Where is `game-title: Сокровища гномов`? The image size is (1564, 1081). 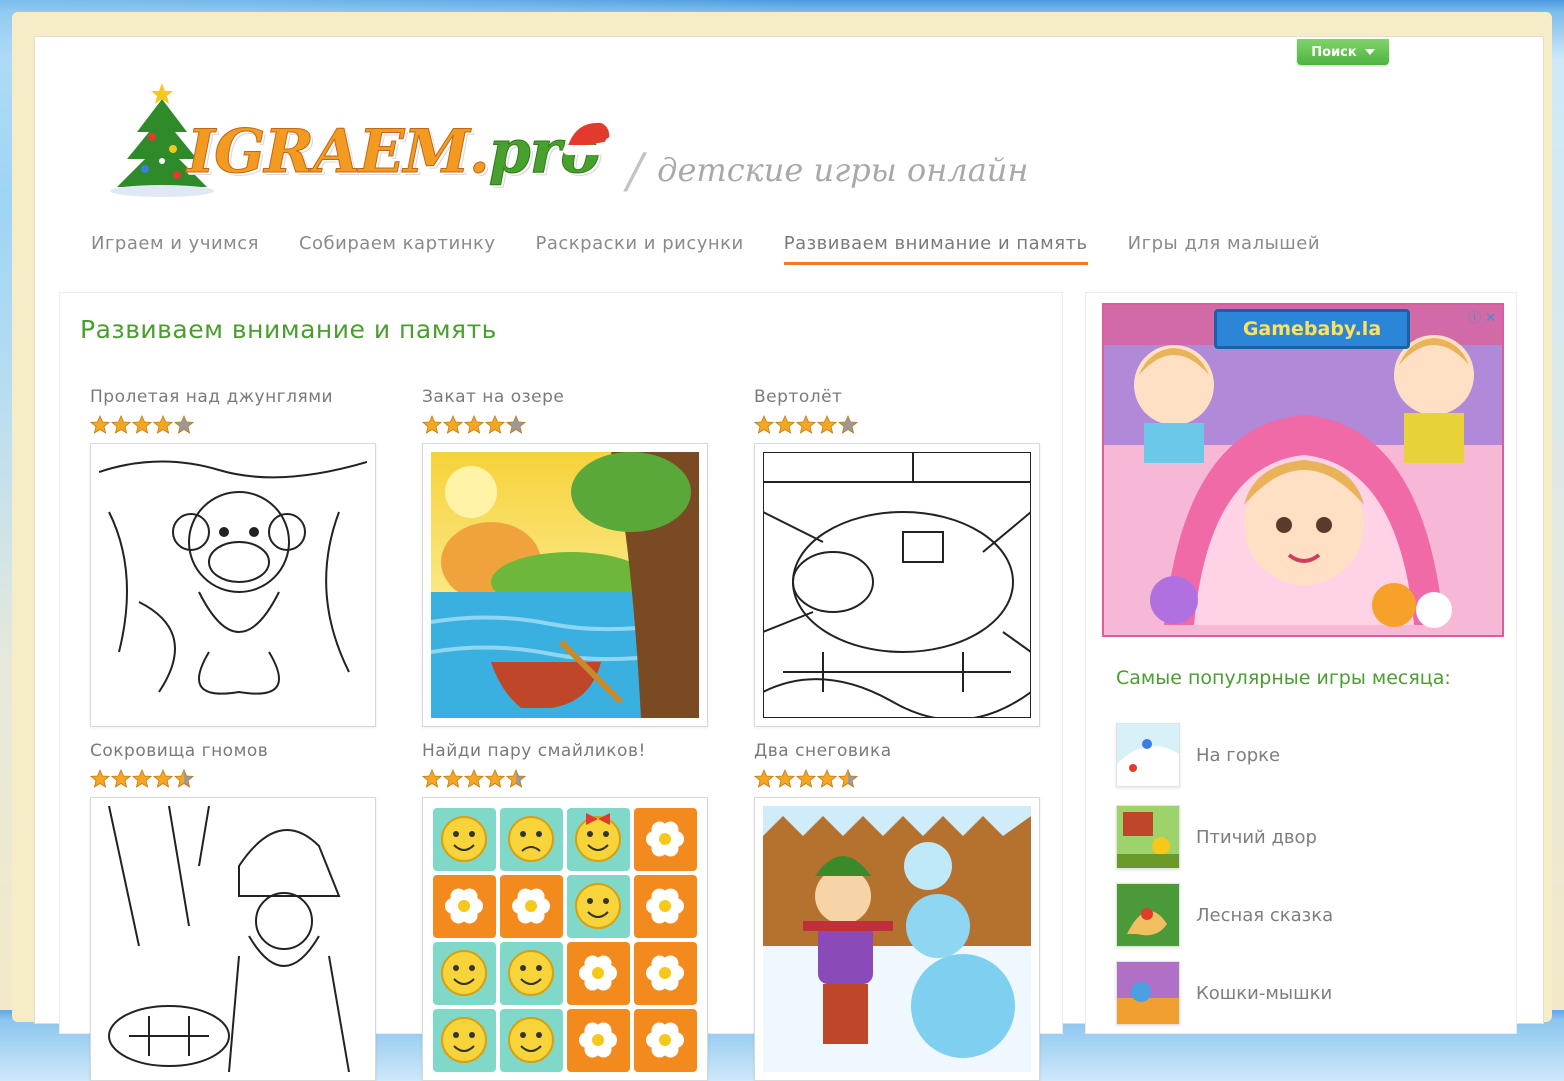
game-title: Сокровища гномов is located at coordinates (235, 751).